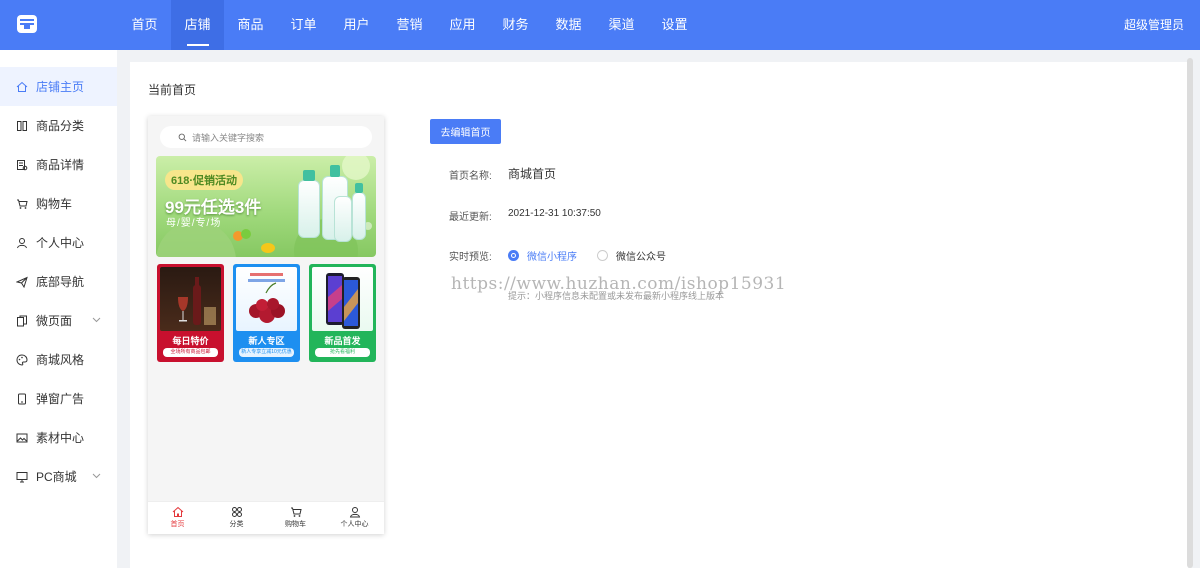 This screenshot has height=568, width=1200. What do you see at coordinates (342, 341) in the screenshot?
I see `card-title: 新品首发` at bounding box center [342, 341].